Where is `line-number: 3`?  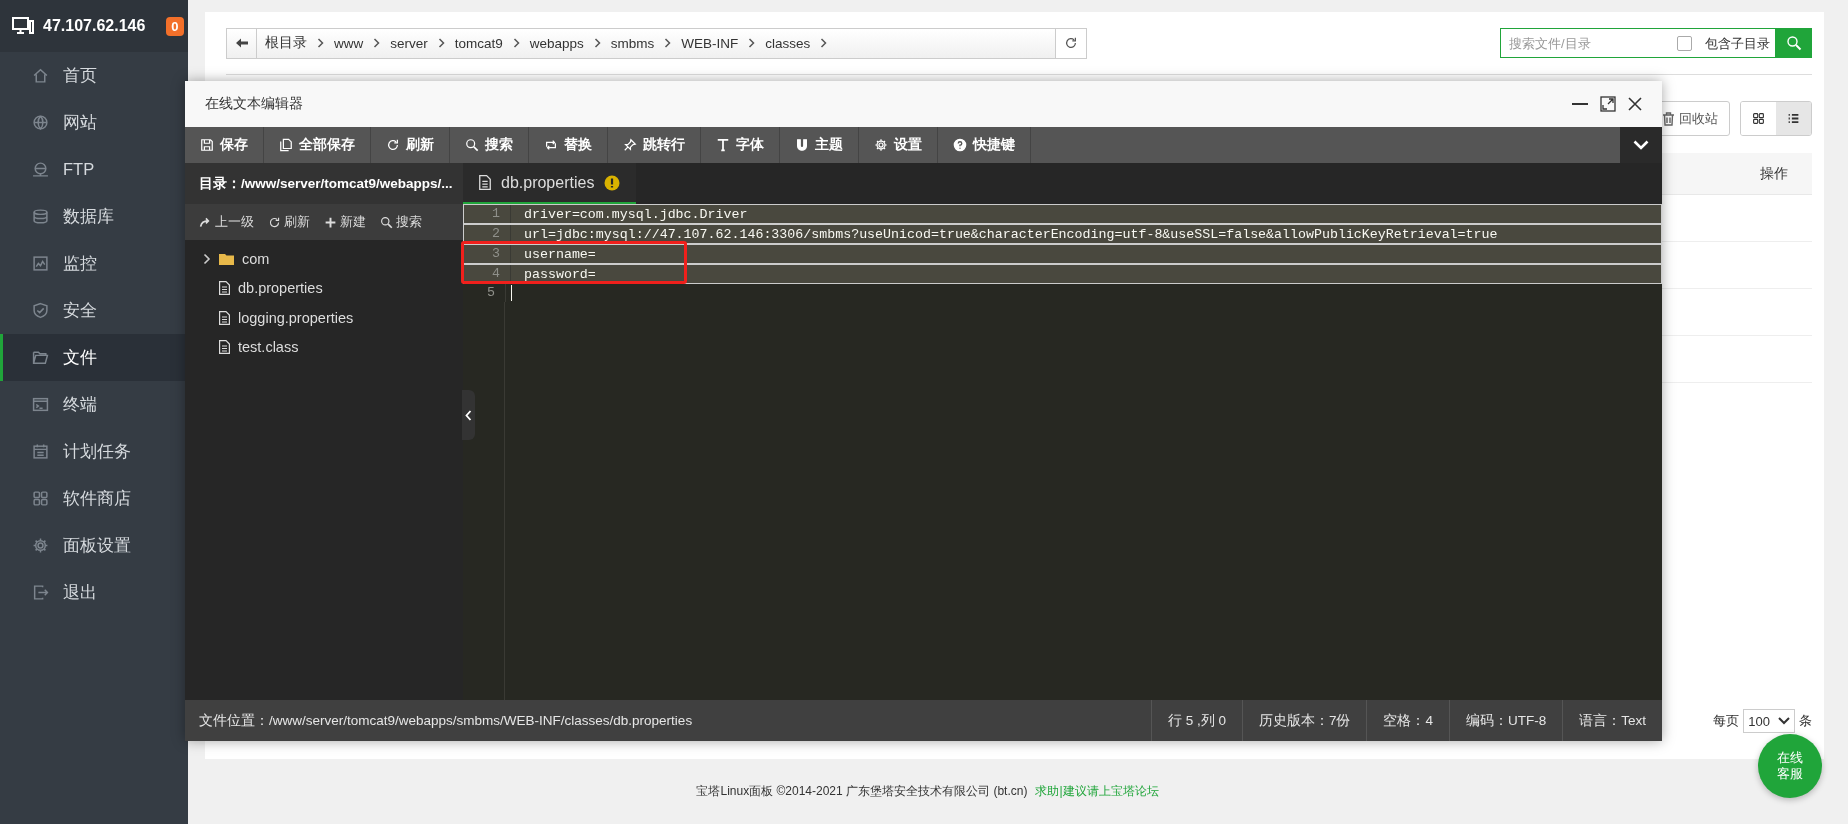
line-number: 3 is located at coordinates (489, 254).